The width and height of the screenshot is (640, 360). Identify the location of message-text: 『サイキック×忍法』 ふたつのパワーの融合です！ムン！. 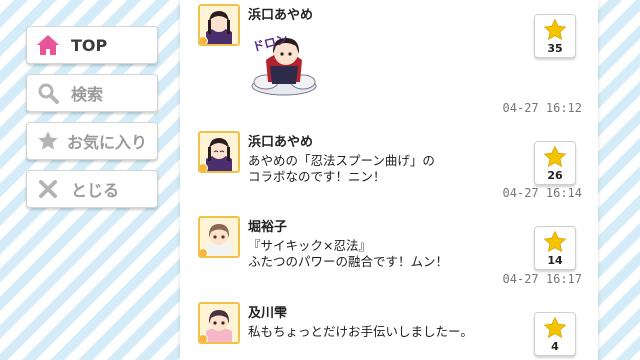
(383, 254).